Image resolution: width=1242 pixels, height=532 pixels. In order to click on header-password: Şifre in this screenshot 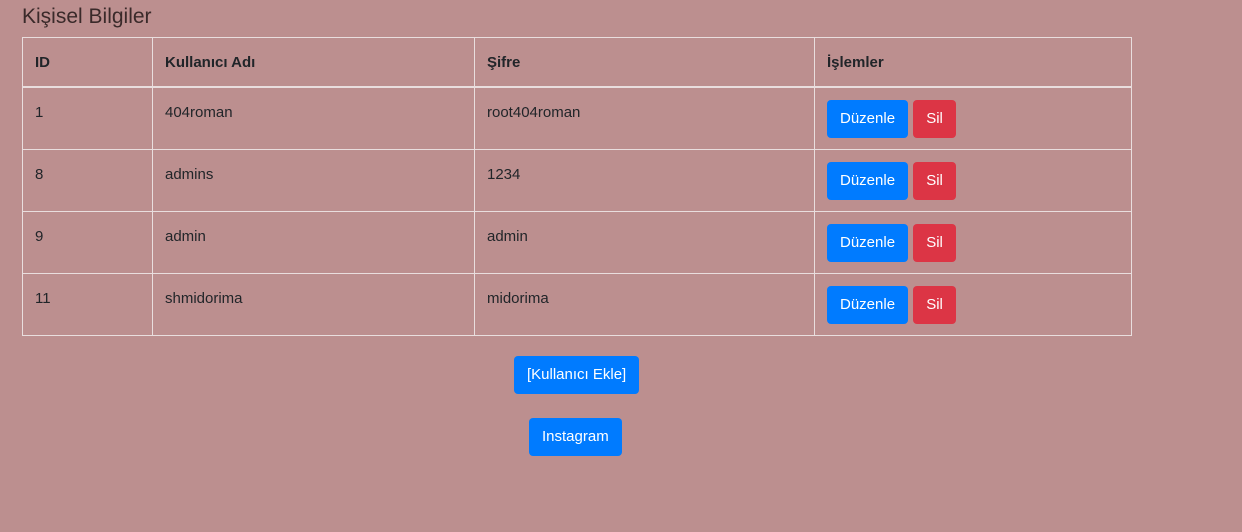, I will do `click(644, 62)`.